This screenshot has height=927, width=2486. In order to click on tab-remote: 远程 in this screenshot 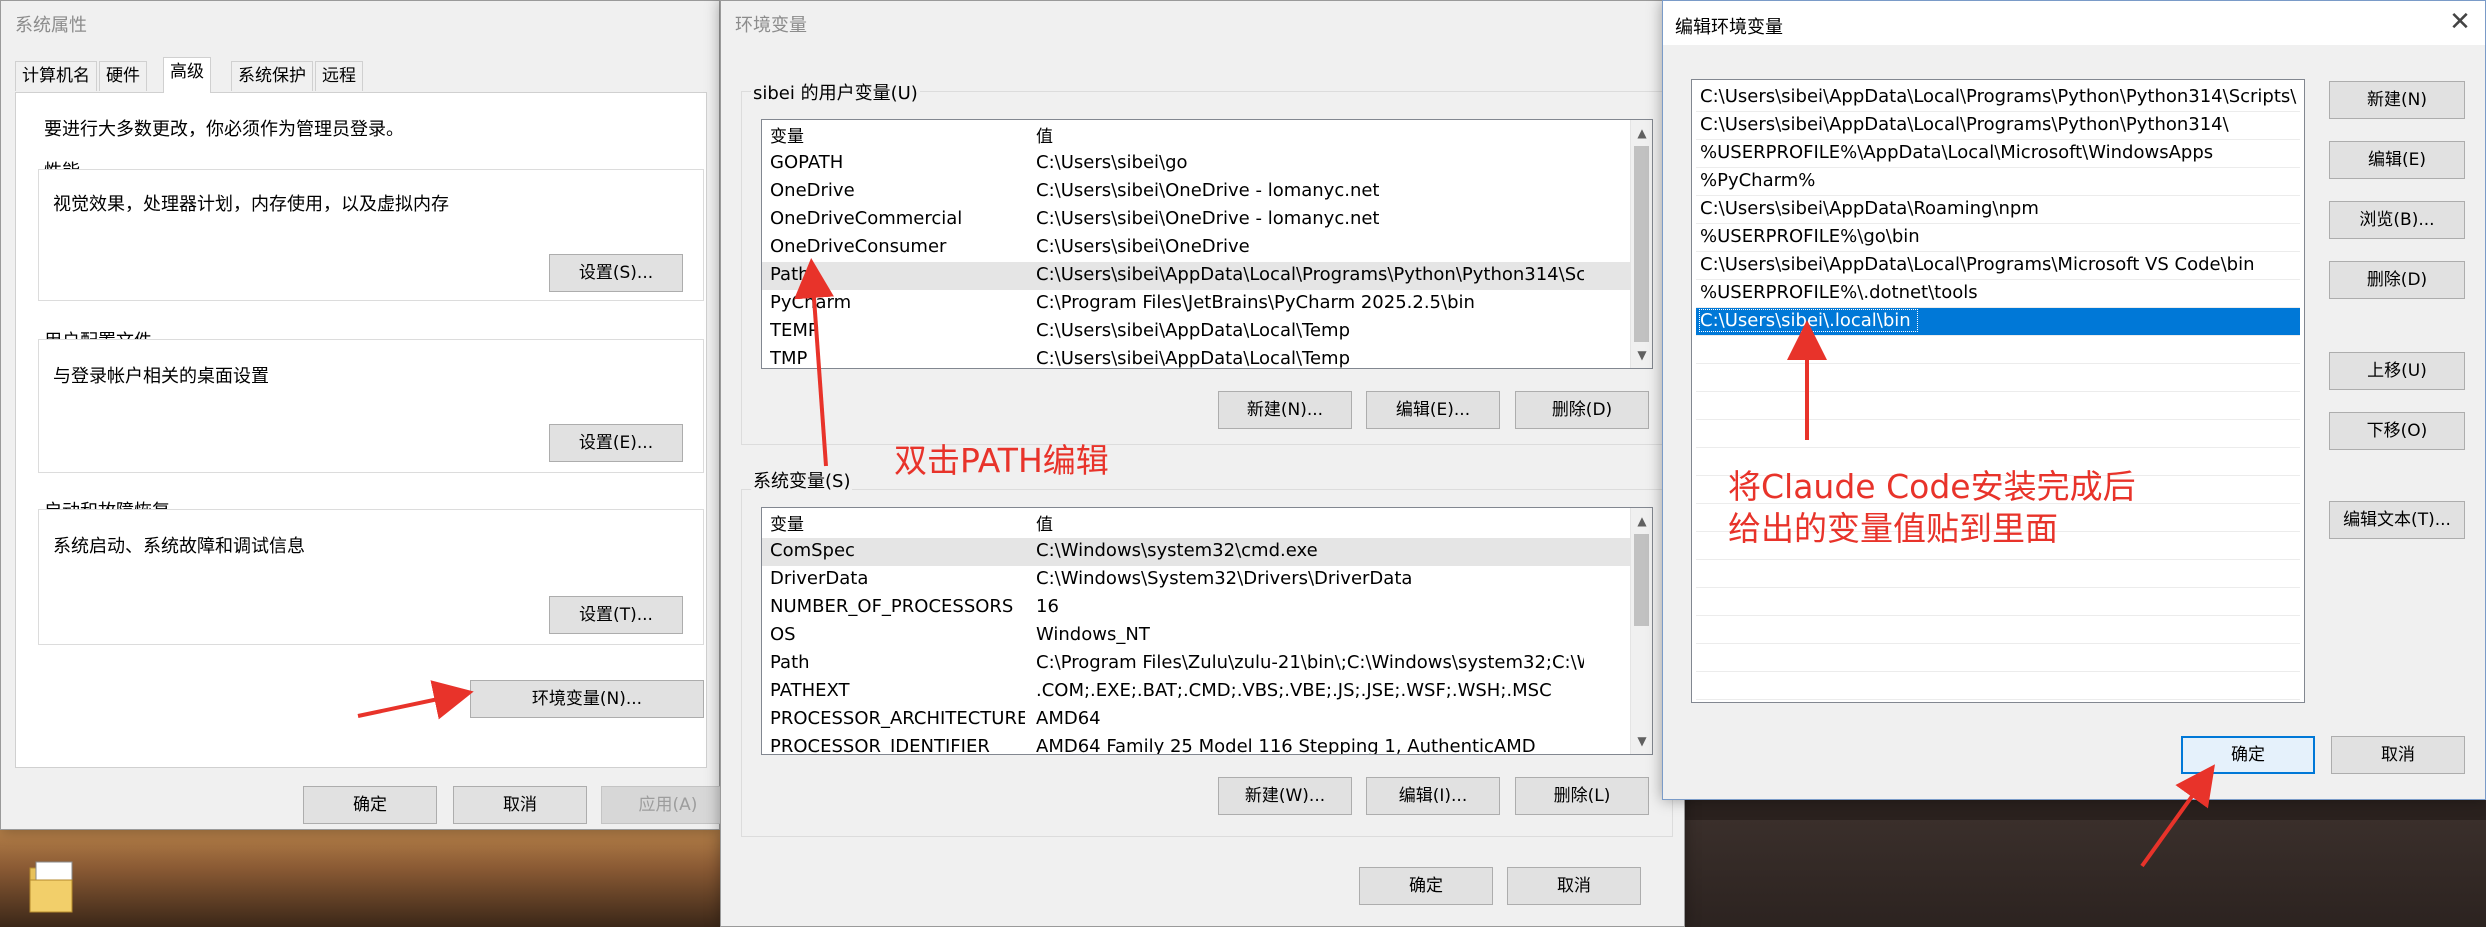, I will do `click(339, 76)`.